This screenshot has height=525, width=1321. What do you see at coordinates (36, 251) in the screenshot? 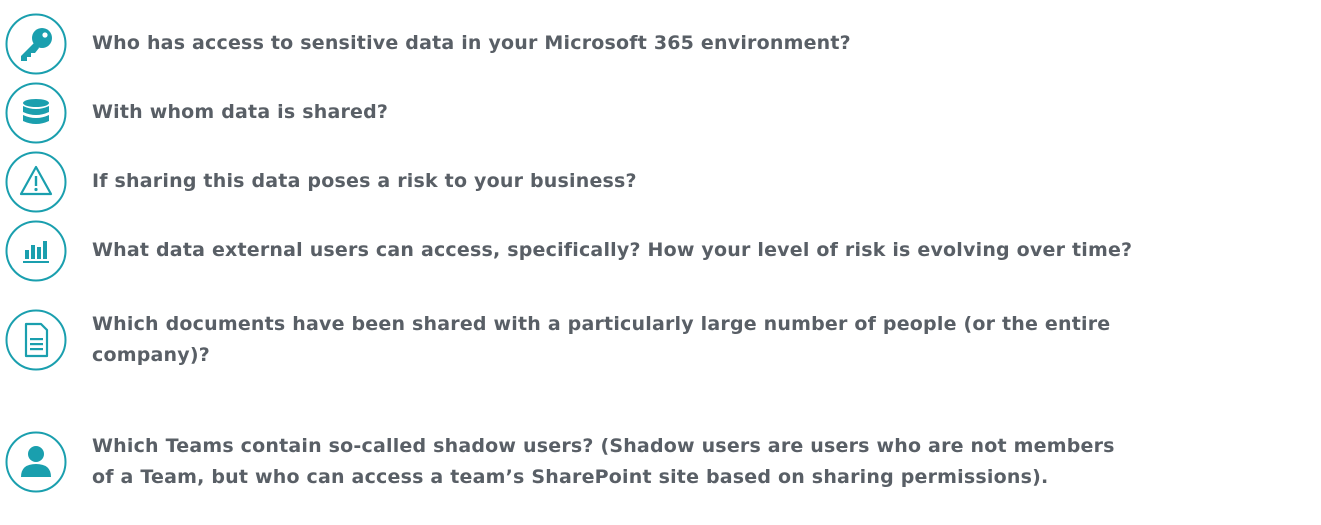
I see `bar-chart-icon` at bounding box center [36, 251].